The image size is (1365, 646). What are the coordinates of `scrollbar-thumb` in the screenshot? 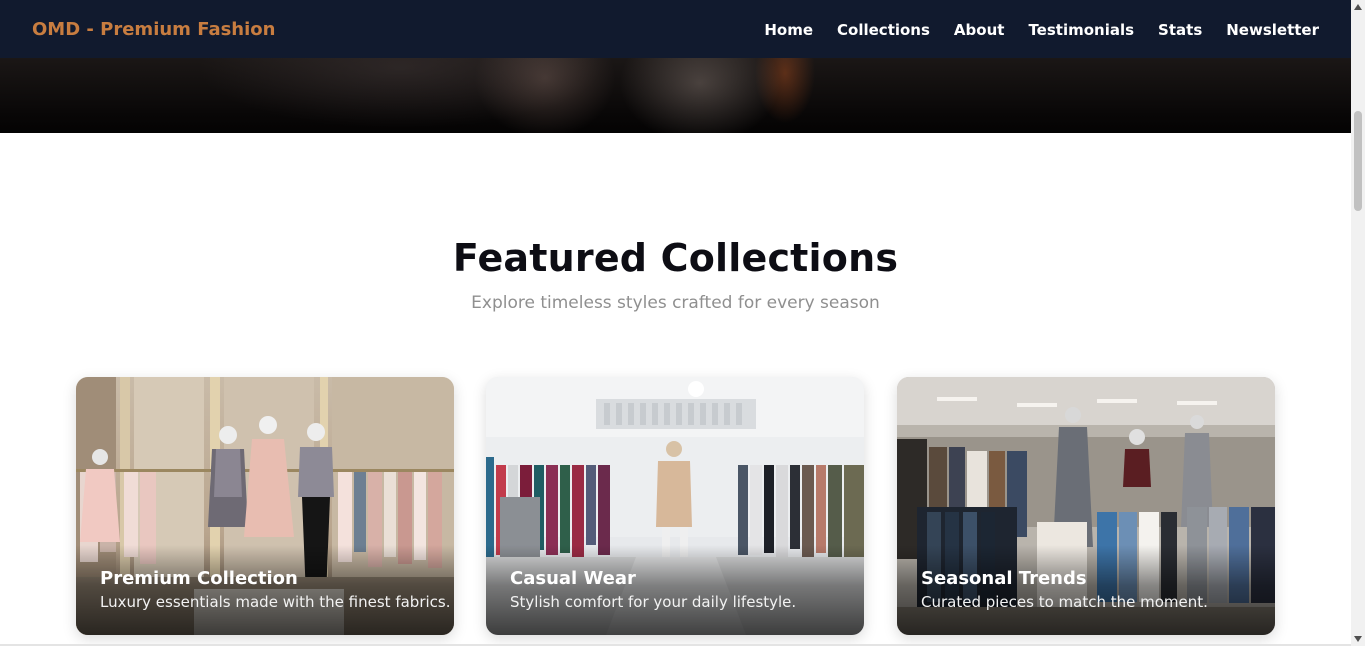 It's located at (1358, 161).